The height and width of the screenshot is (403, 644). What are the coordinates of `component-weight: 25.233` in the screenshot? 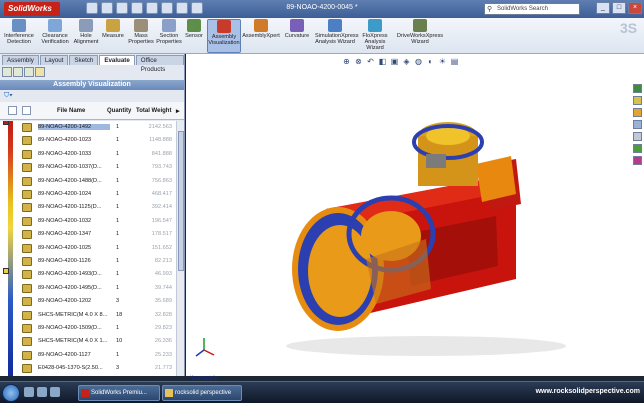 It's located at (163, 354).